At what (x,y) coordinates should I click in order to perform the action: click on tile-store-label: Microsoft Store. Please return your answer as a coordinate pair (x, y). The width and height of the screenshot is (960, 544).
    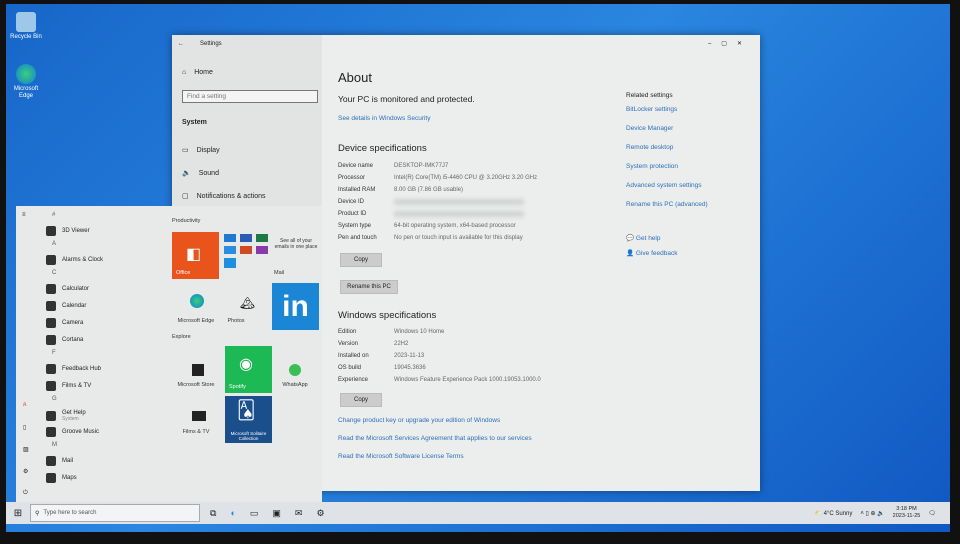
    Looking at the image, I should click on (196, 385).